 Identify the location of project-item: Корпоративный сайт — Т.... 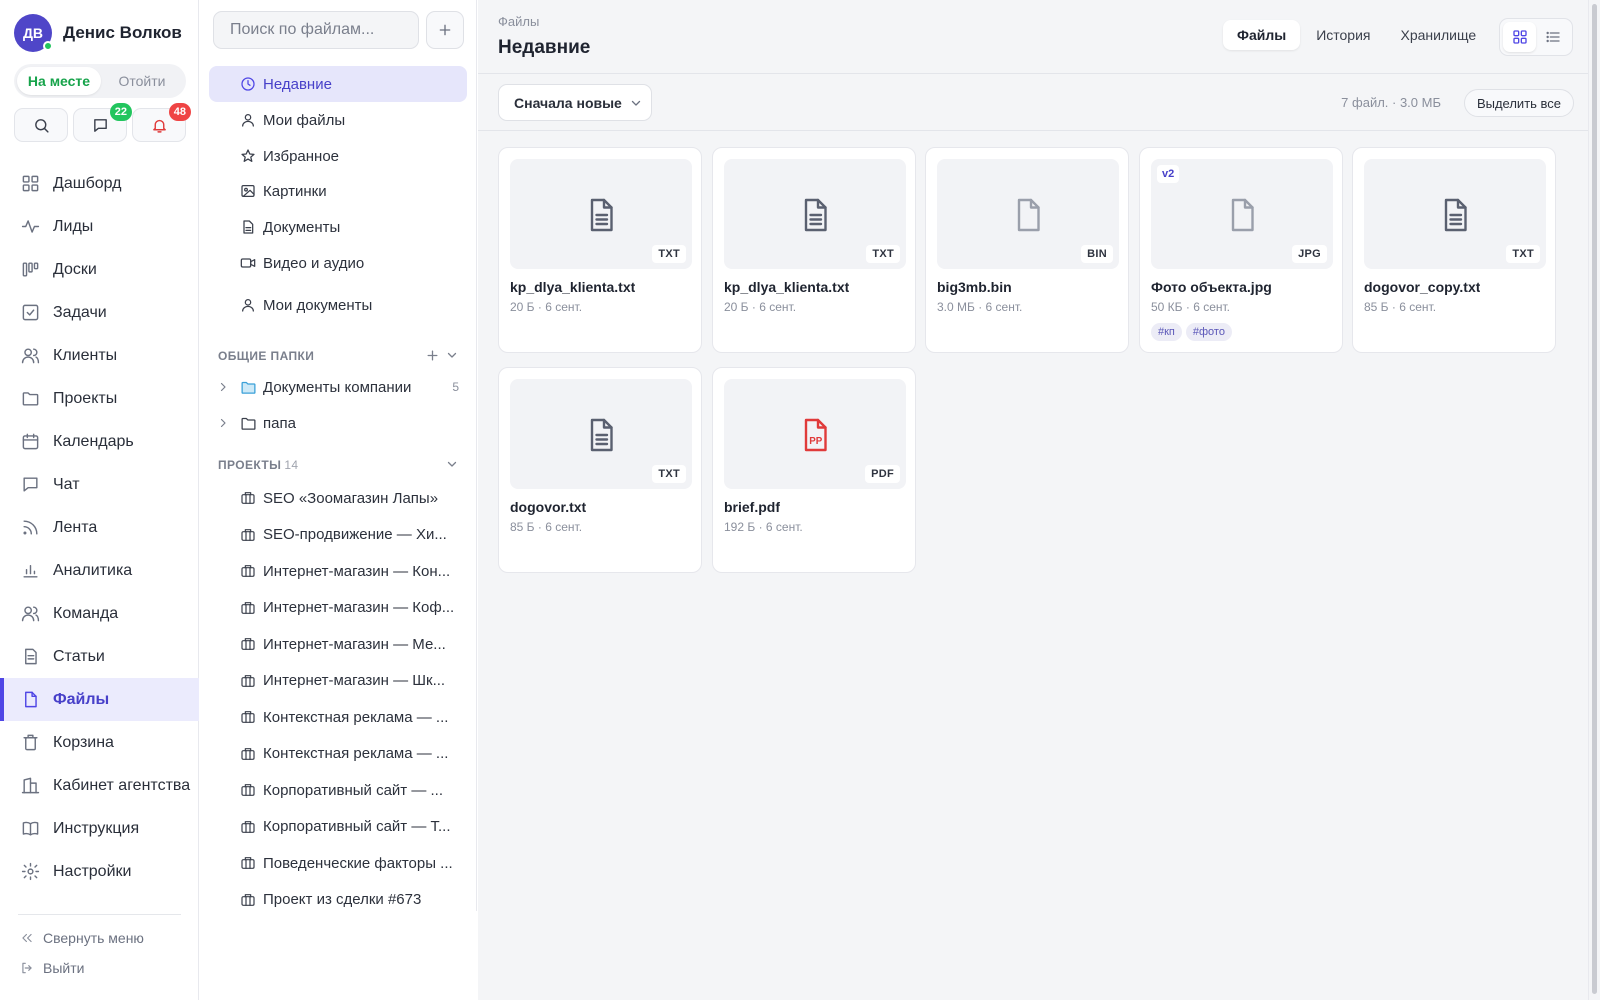
(338, 827).